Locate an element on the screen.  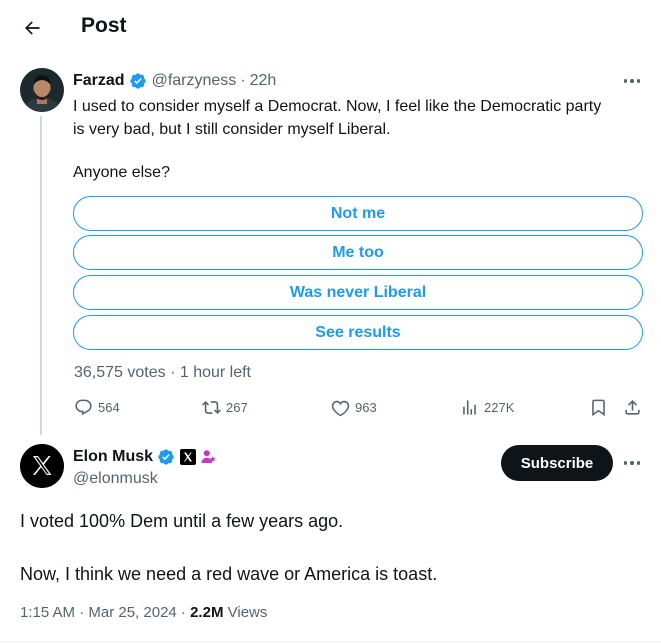
elon-avatar is located at coordinates (42, 466).